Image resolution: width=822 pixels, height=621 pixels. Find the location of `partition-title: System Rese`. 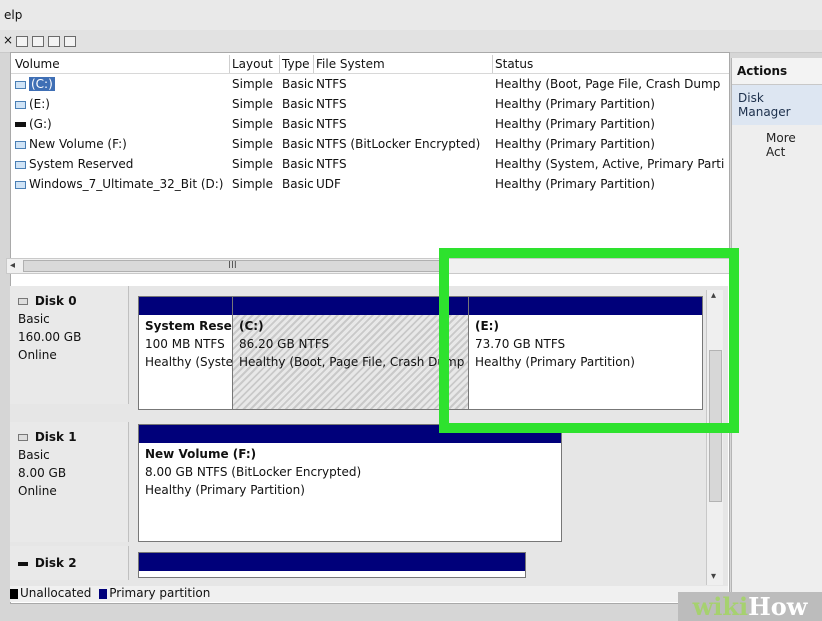

partition-title: System Rese is located at coordinates (188, 326).